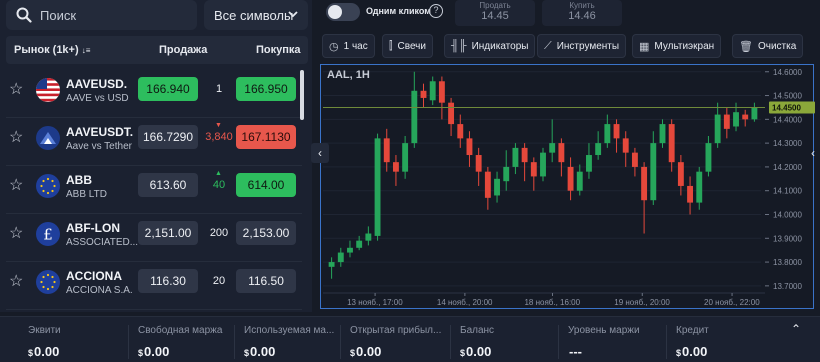 This screenshot has width=820, height=362. I want to click on y-tick-label: 13.7000, so click(787, 286).